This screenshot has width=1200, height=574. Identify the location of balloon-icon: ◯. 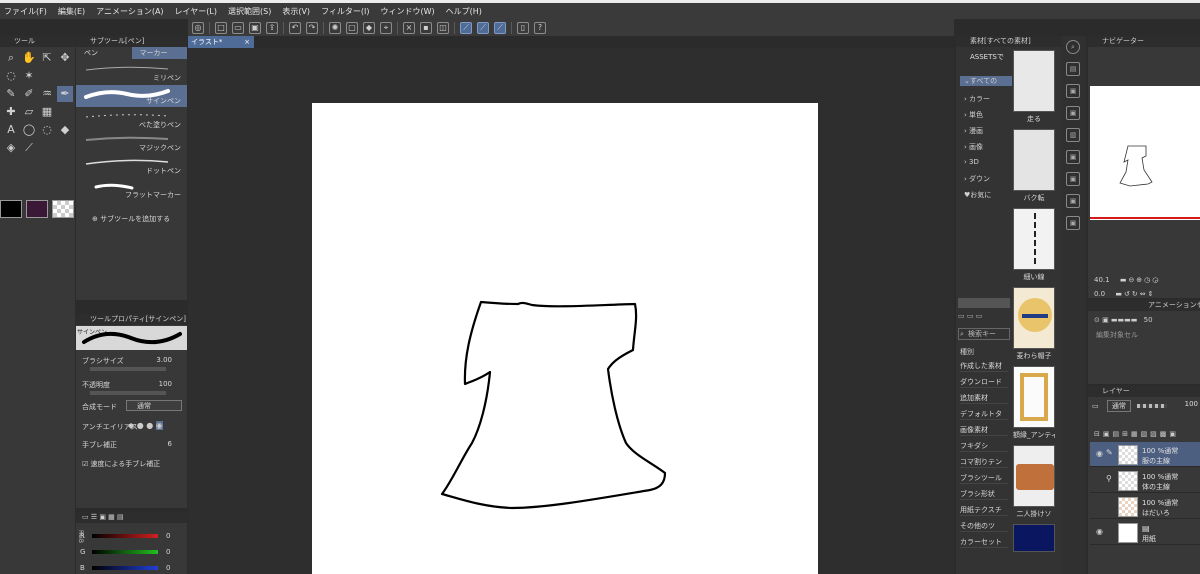
(29, 130).